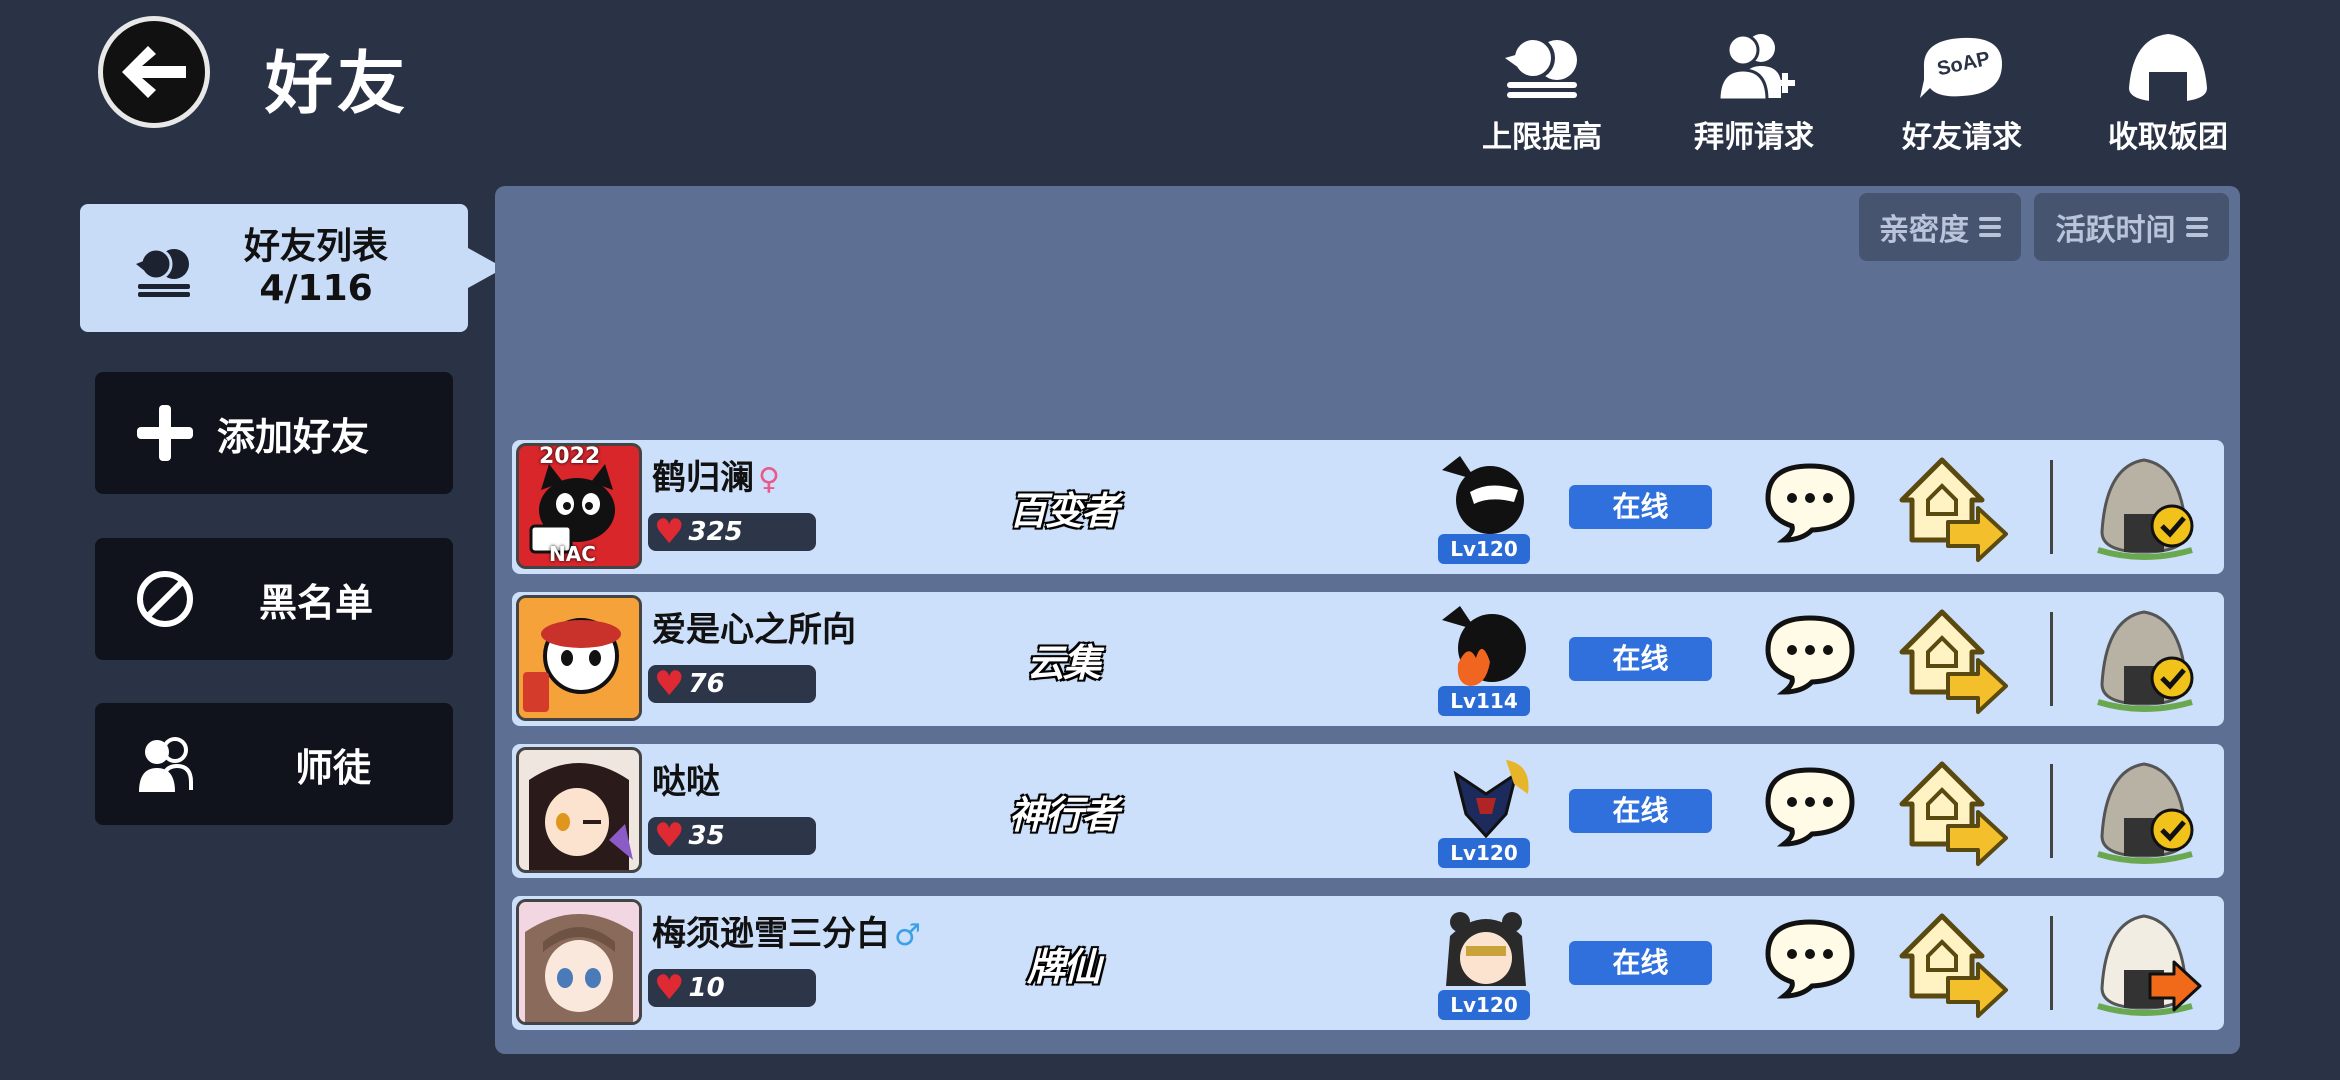  Describe the element at coordinates (1368, 659) in the screenshot. I see `friend-row: 爱是心之所向 ♥ 76 云集 Lv114 在线` at that location.